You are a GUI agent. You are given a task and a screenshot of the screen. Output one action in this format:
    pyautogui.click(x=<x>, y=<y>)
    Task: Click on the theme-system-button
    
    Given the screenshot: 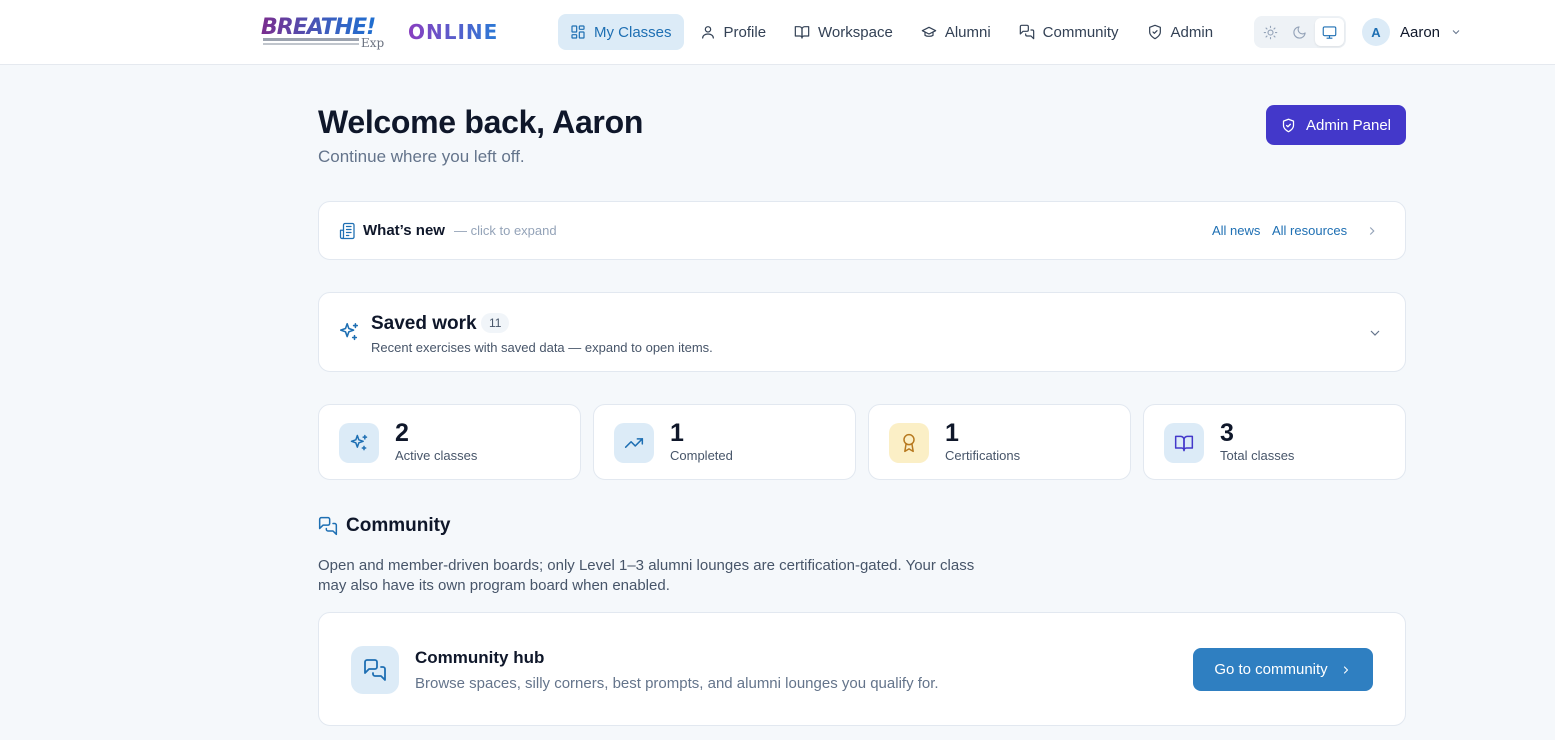 What is the action you would take?
    pyautogui.click(x=1329, y=32)
    